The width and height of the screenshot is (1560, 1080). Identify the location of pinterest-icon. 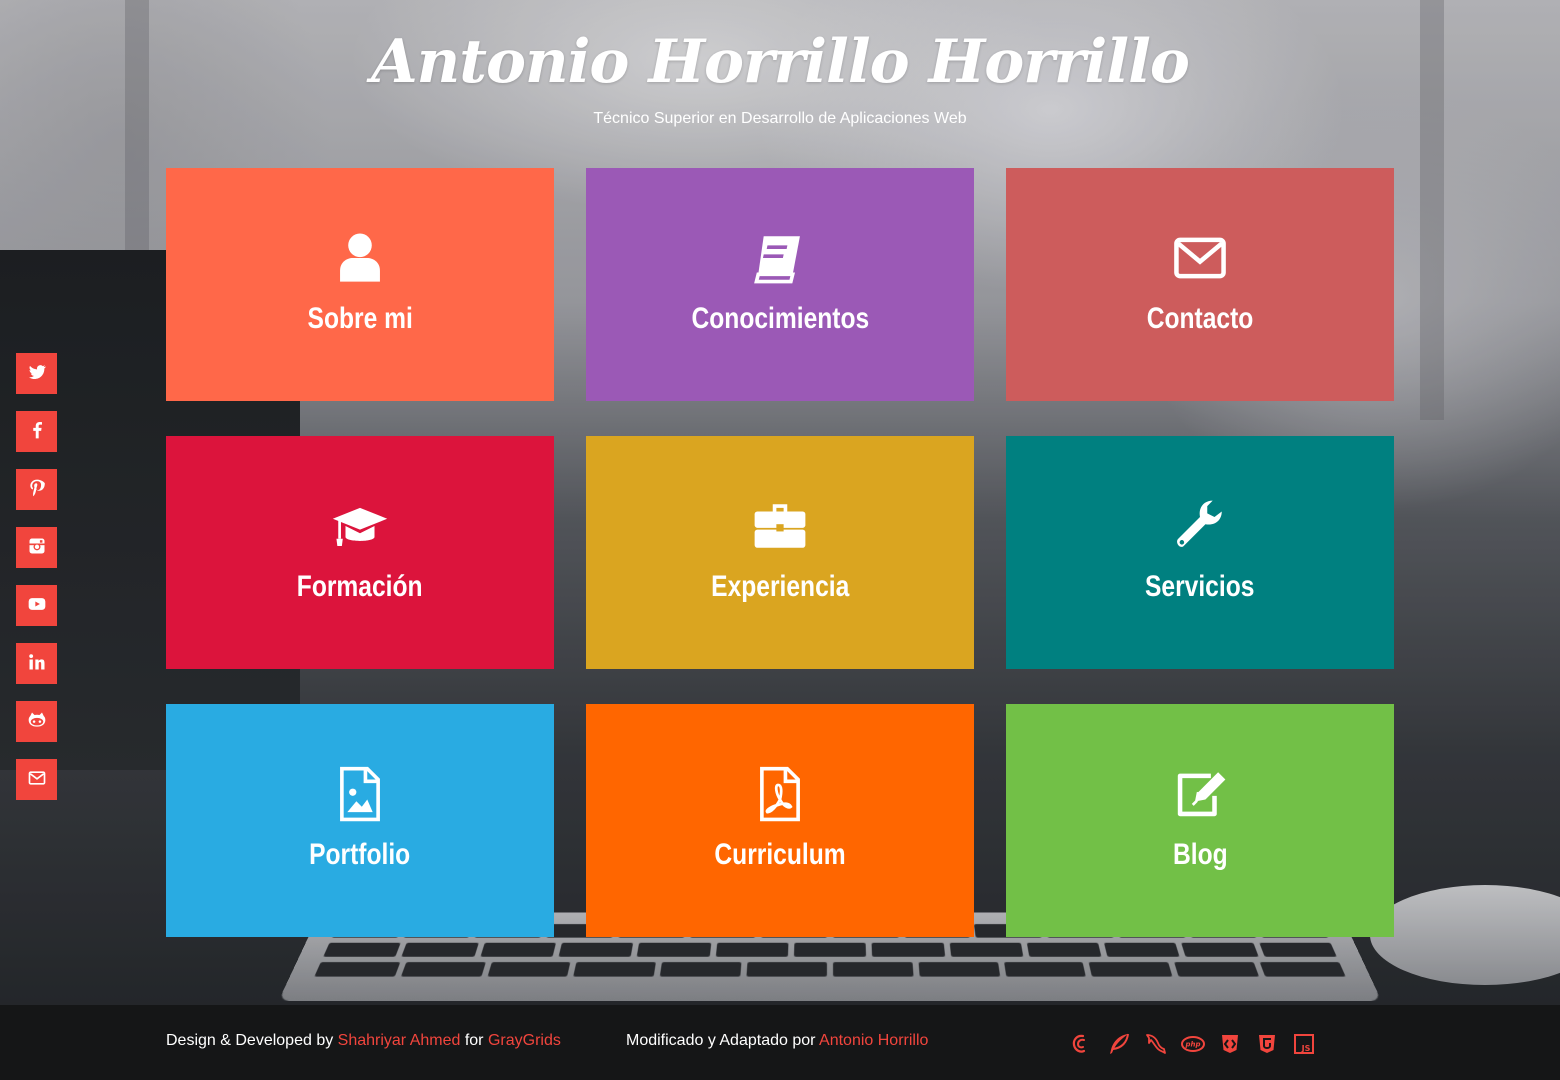
(37, 490).